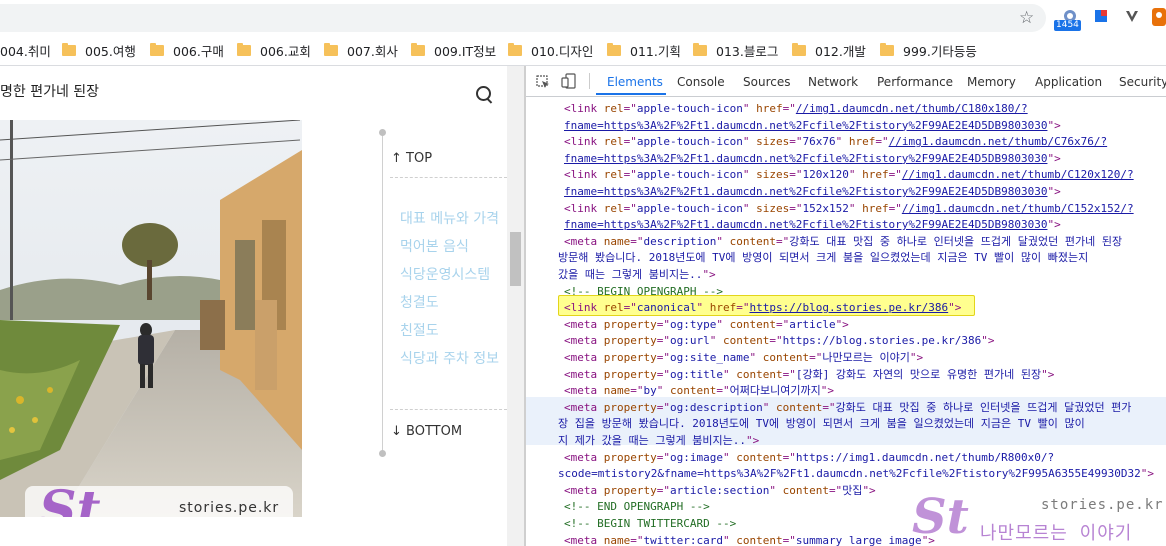 Image resolution: width=1166 pixels, height=546 pixels. What do you see at coordinates (735, 50) in the screenshot?
I see `bookmark-folder: 013.블로그` at bounding box center [735, 50].